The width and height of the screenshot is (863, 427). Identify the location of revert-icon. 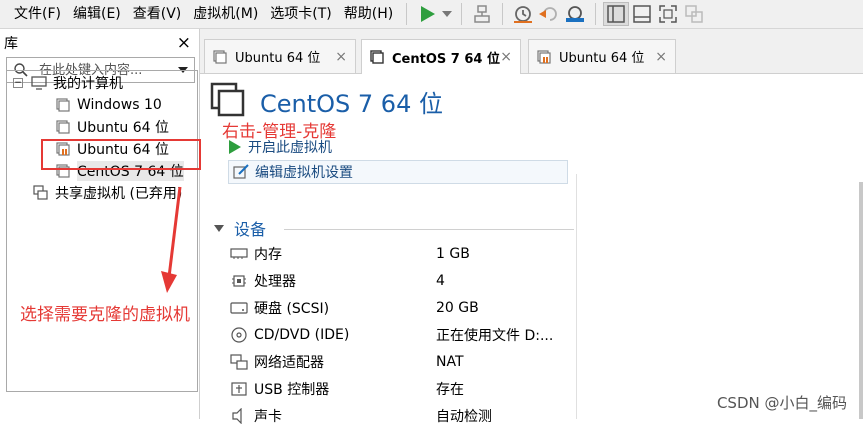
(548, 14).